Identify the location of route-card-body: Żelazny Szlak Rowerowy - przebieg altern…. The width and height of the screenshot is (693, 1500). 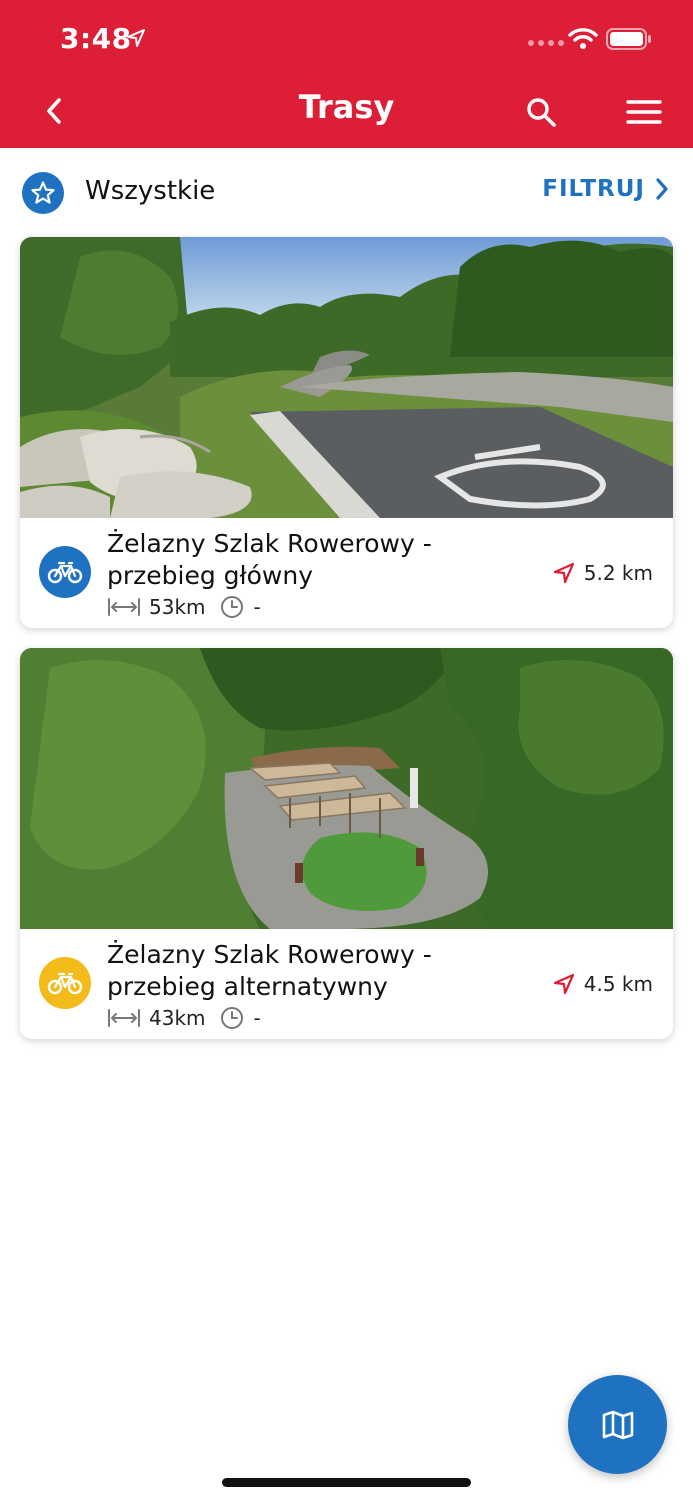
(346, 984).